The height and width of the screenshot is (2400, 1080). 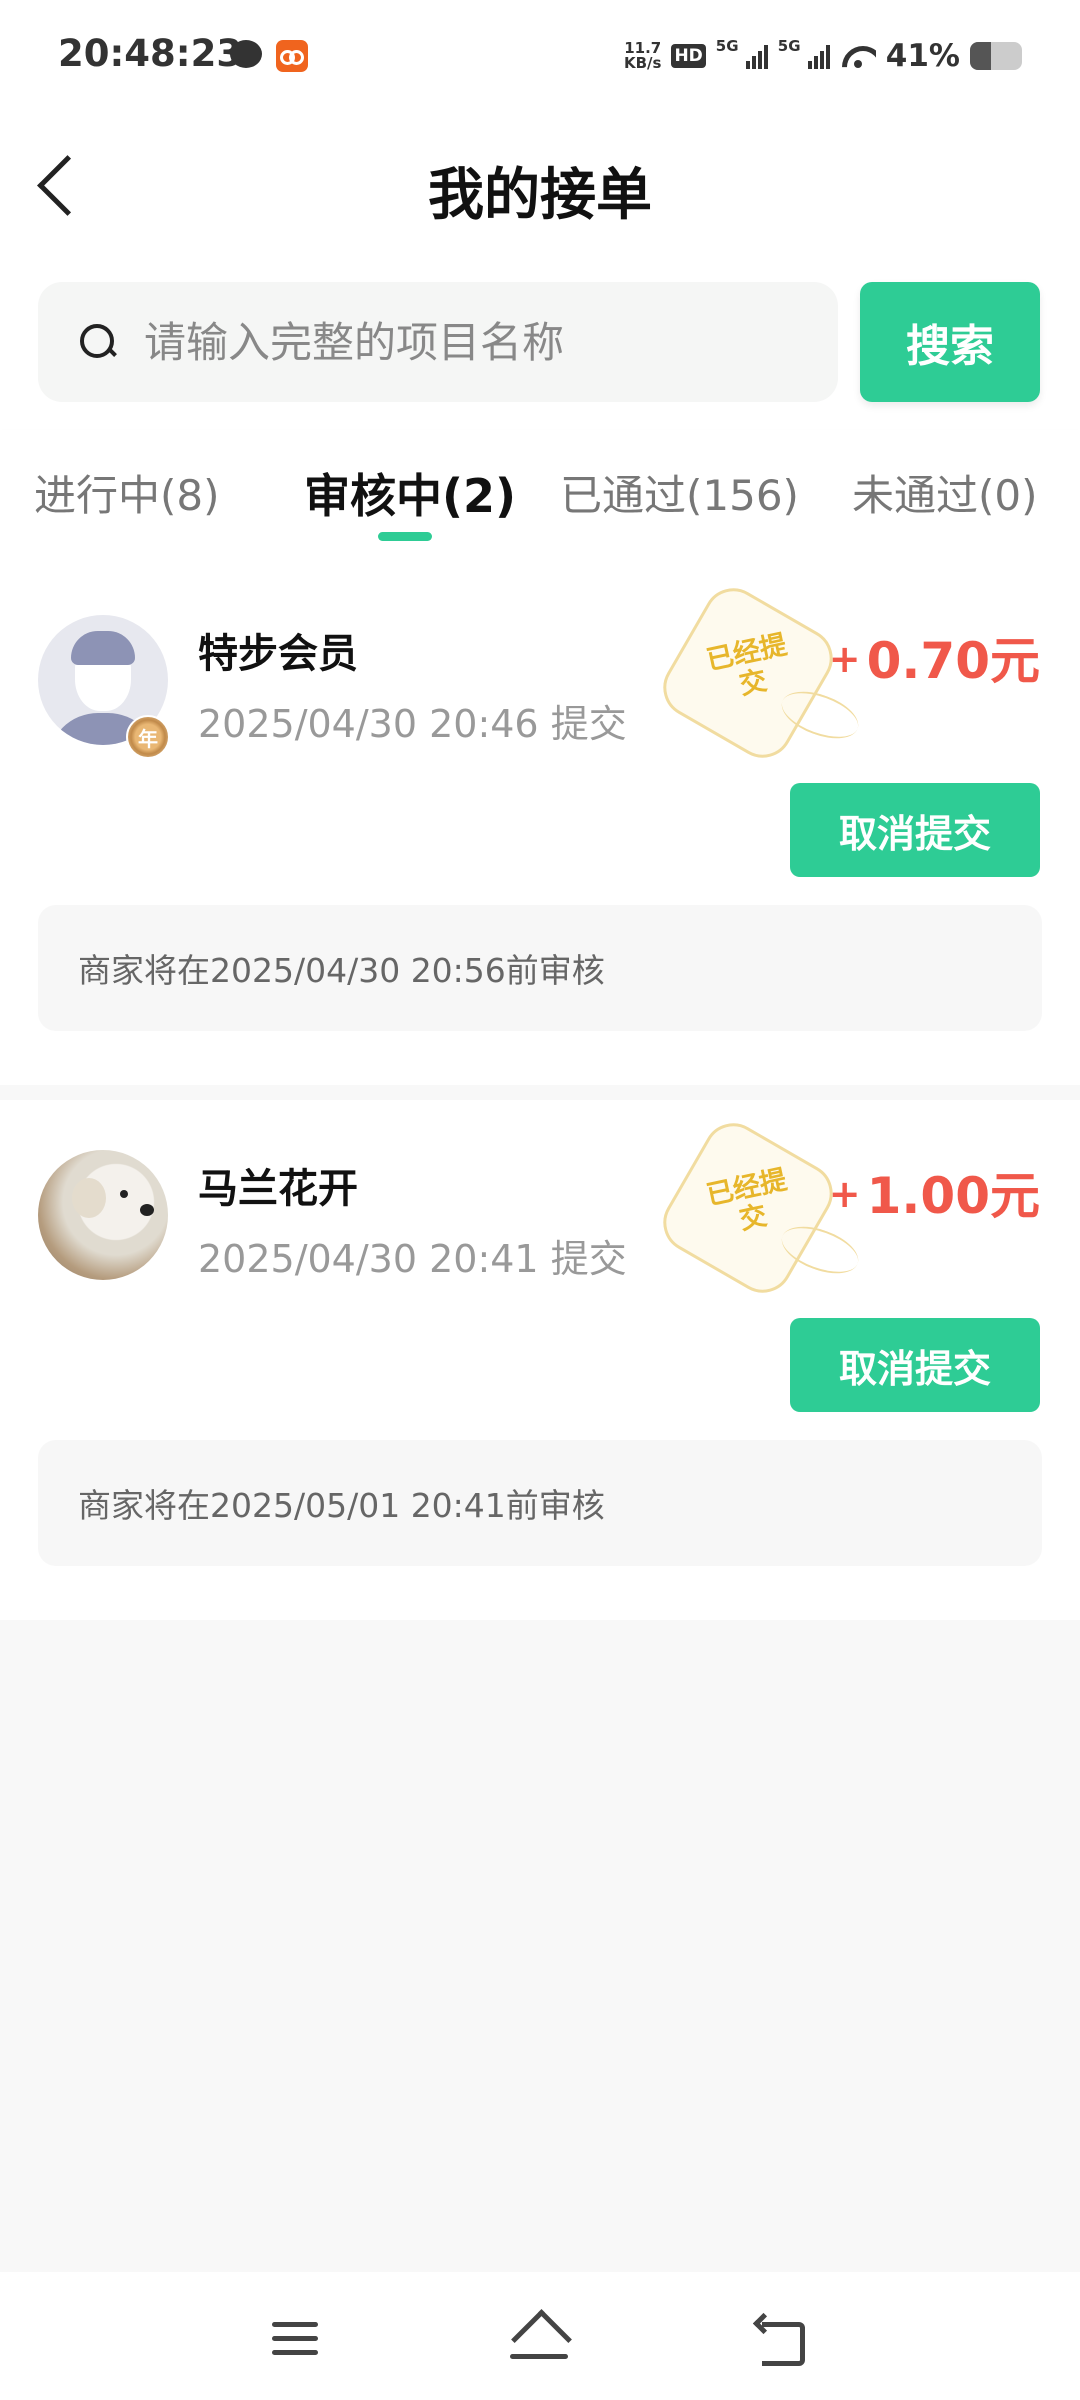 I want to click on signal-icon-2: 5G, so click(x=804, y=53).